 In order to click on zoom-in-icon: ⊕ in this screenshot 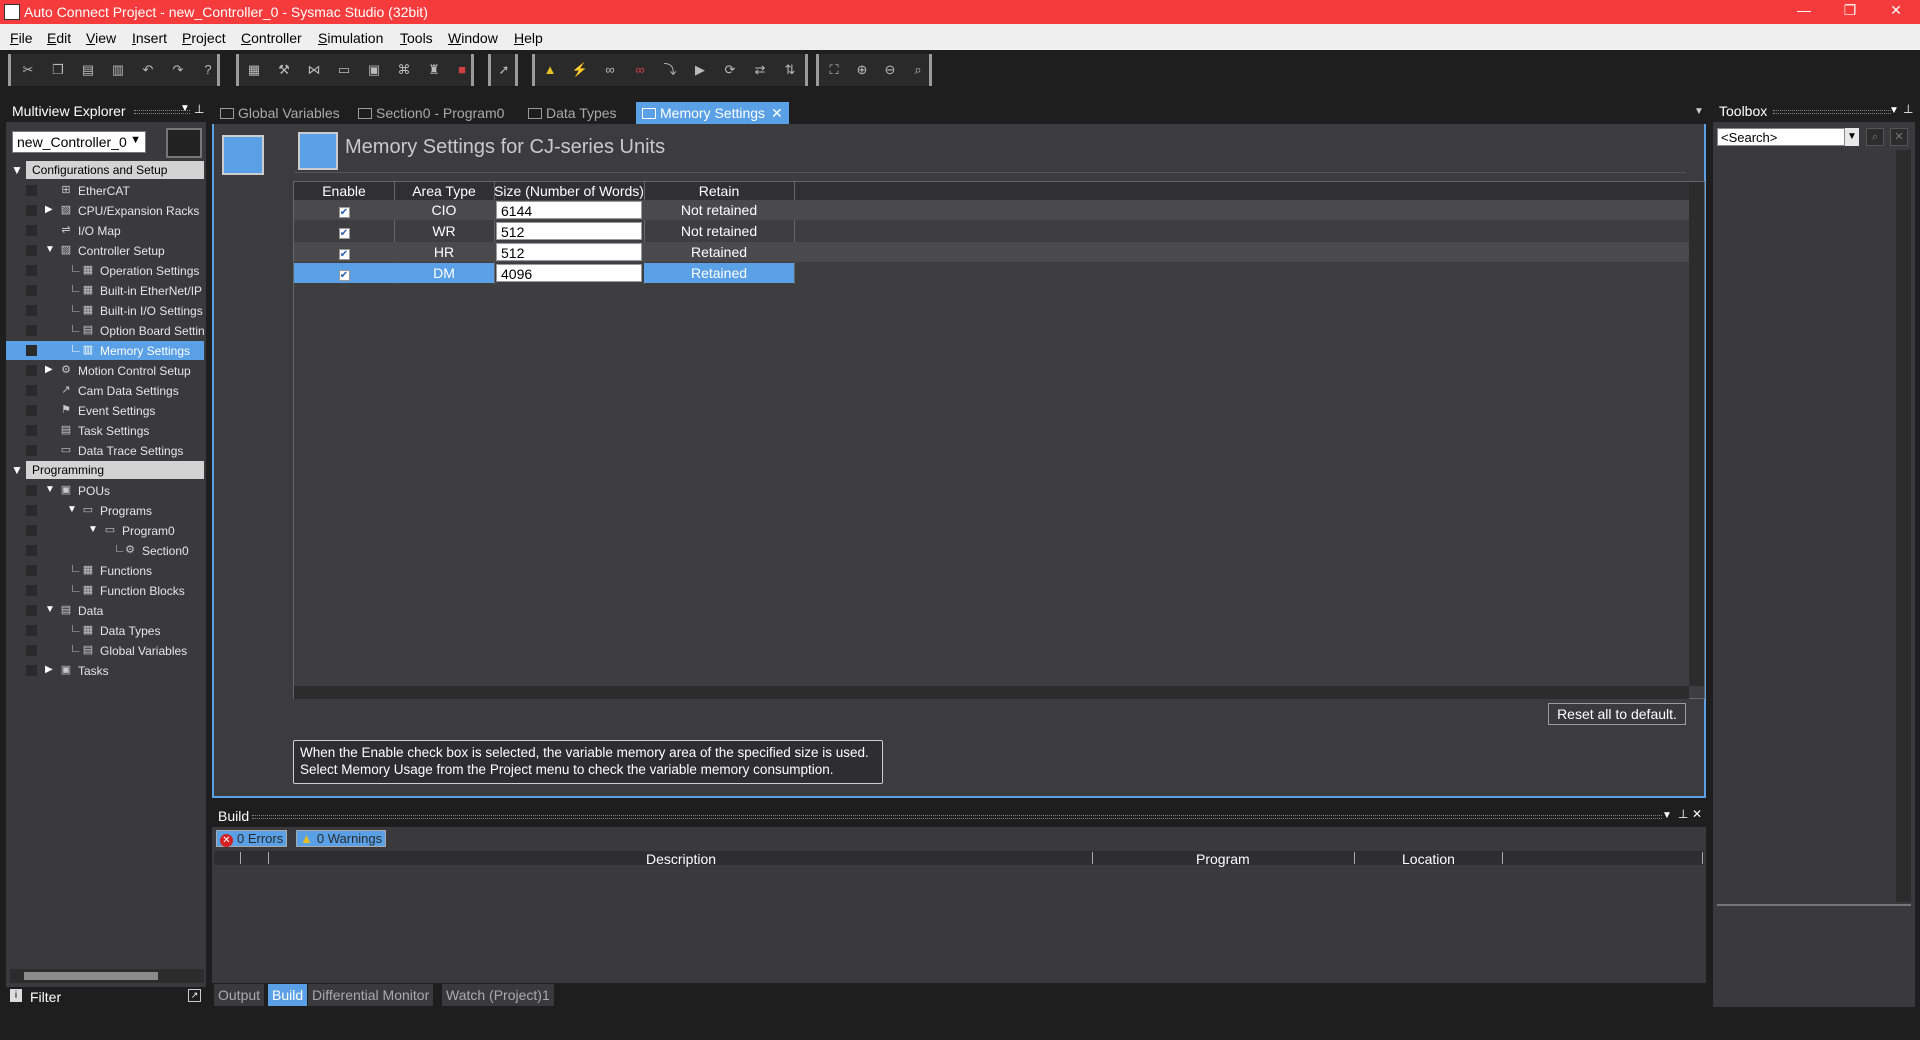, I will do `click(862, 70)`.